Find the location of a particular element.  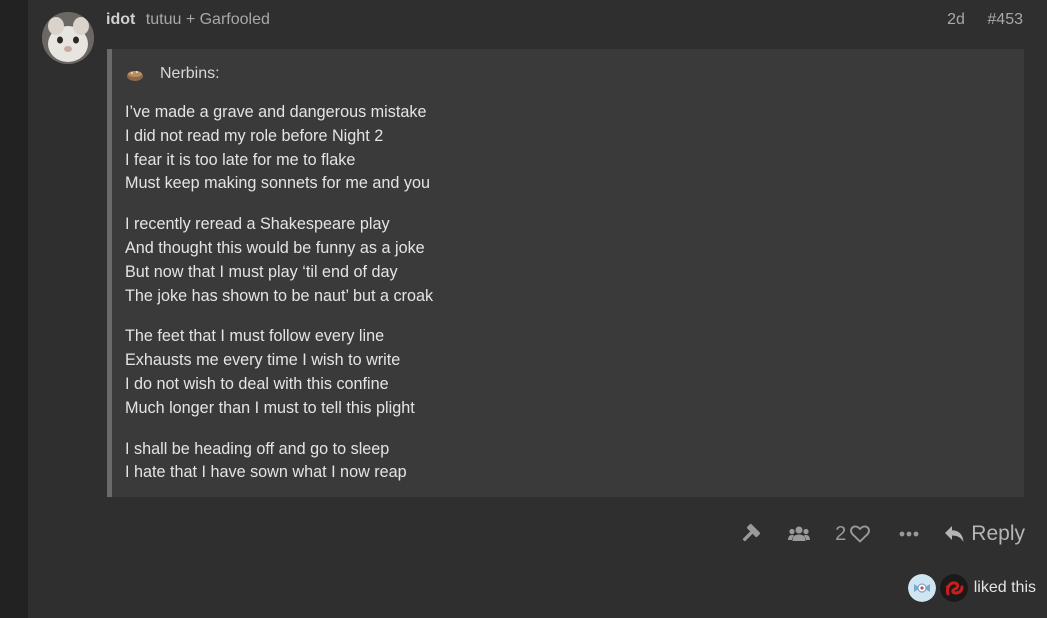

heart-icon is located at coordinates (860, 534).